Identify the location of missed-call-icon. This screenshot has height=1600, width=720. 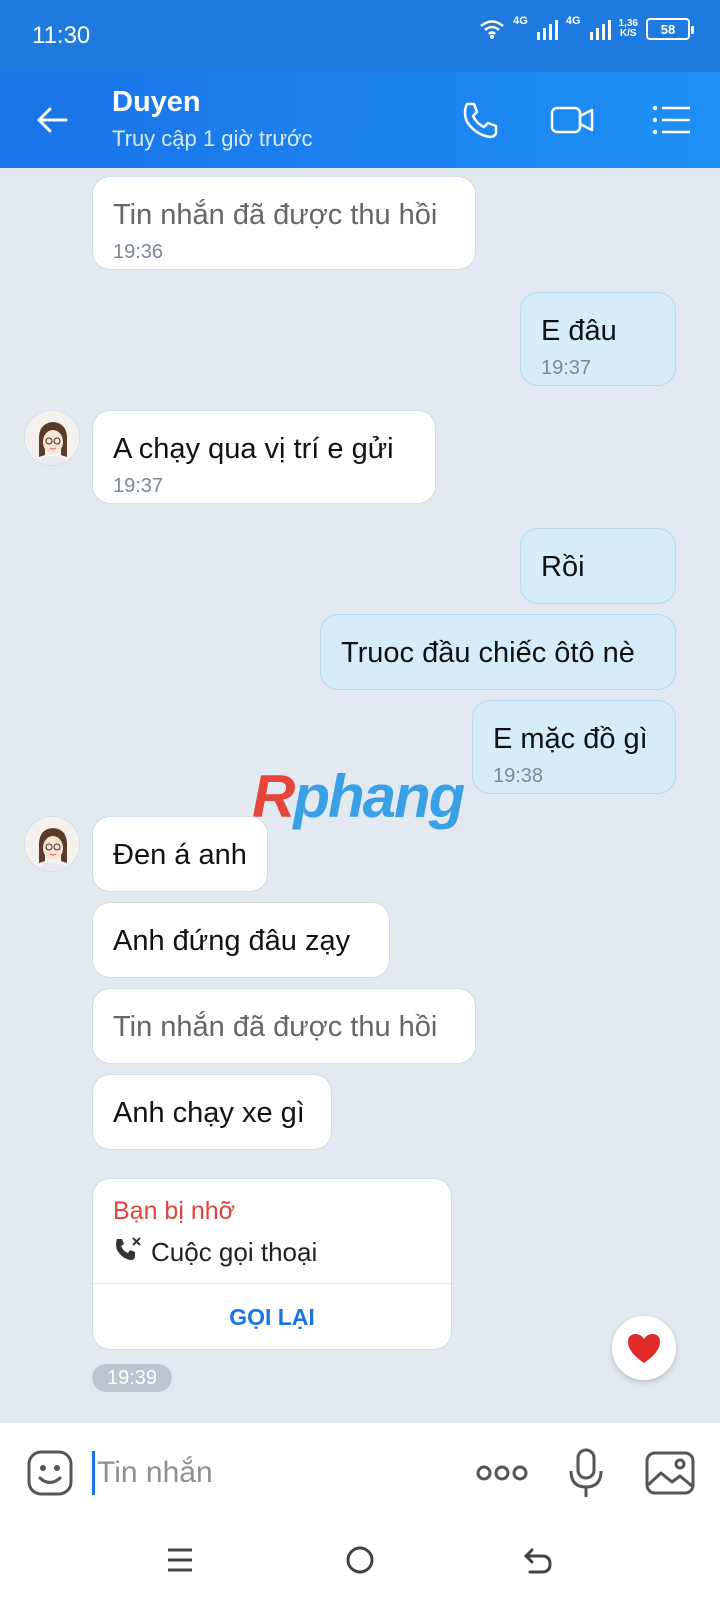
(128, 1248).